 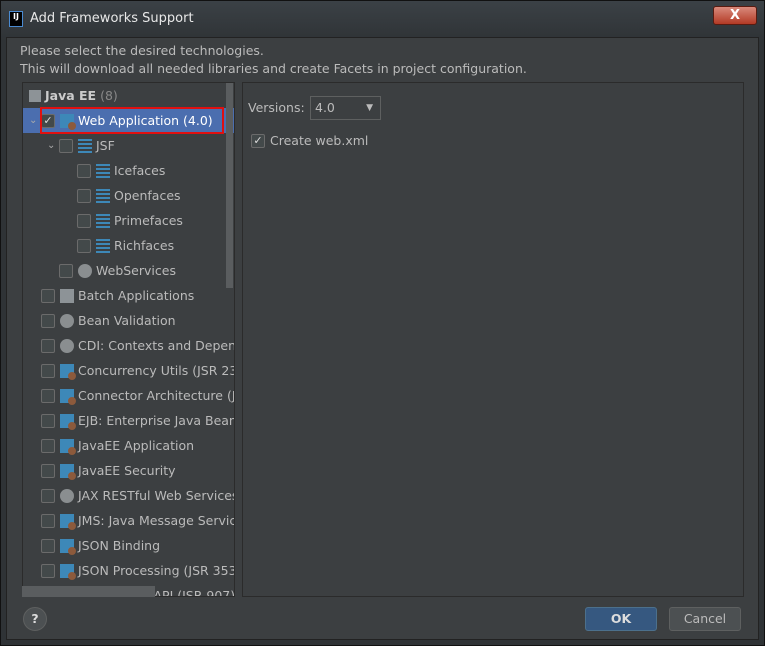 What do you see at coordinates (156, 395) in the screenshot?
I see `item-label: Connector Architecture (JSR 322)` at bounding box center [156, 395].